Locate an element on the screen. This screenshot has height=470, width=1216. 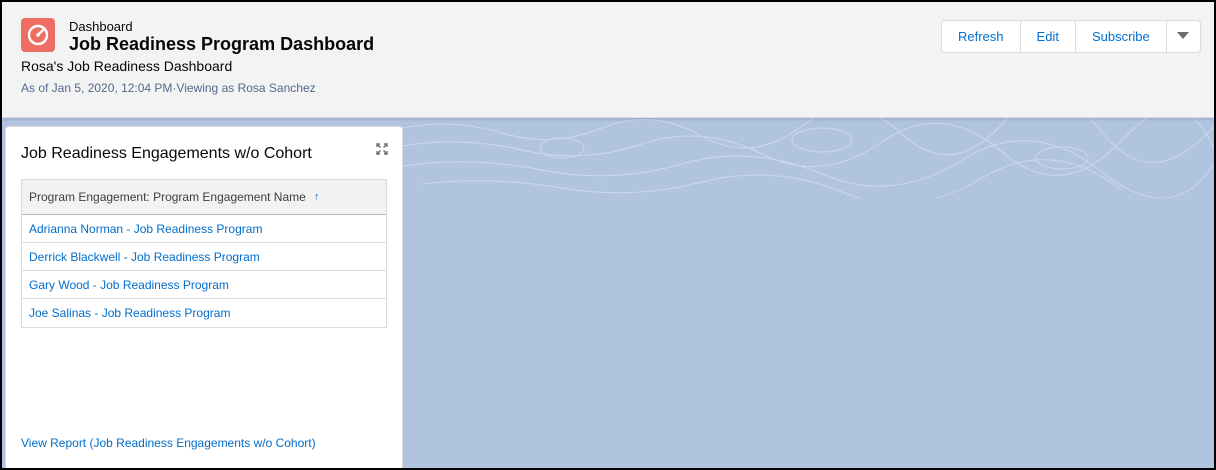
arrow-up-icon: ↑ is located at coordinates (316, 196).